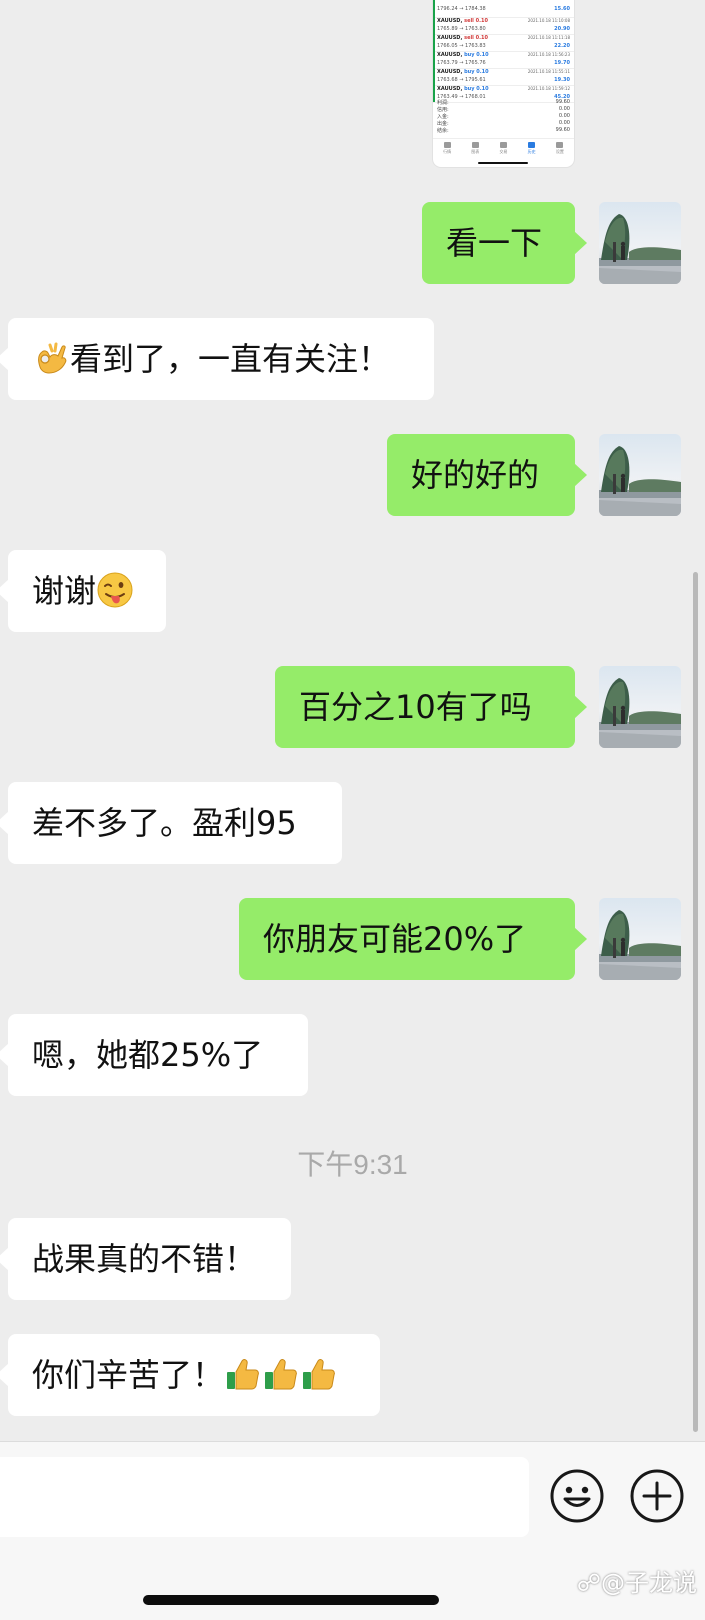 This screenshot has height=1620, width=705. I want to click on emoji-button, so click(577, 1496).